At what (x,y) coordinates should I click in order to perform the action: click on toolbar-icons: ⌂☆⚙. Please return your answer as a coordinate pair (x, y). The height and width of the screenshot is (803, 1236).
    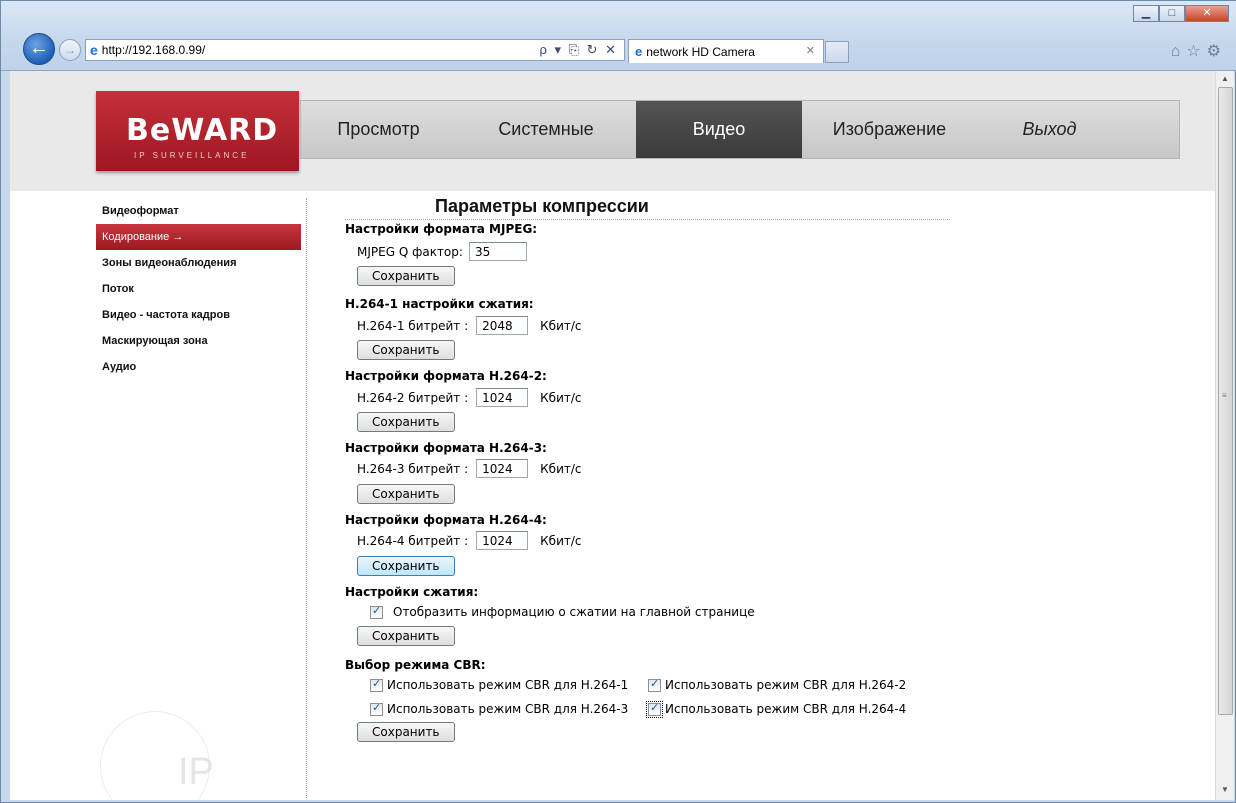
    Looking at the image, I should click on (1199, 51).